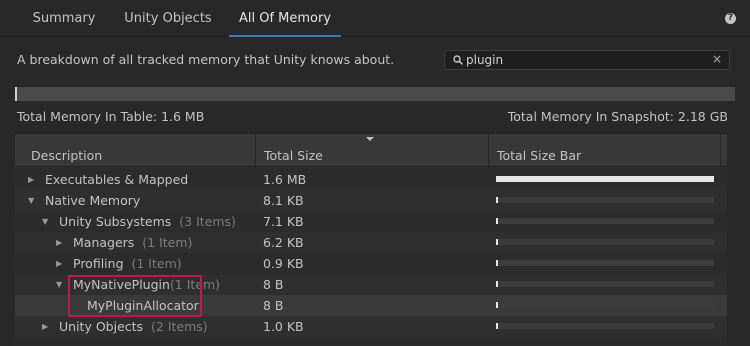 This screenshot has height=346, width=750. I want to click on row-item-count: (3 Items), so click(205, 221).